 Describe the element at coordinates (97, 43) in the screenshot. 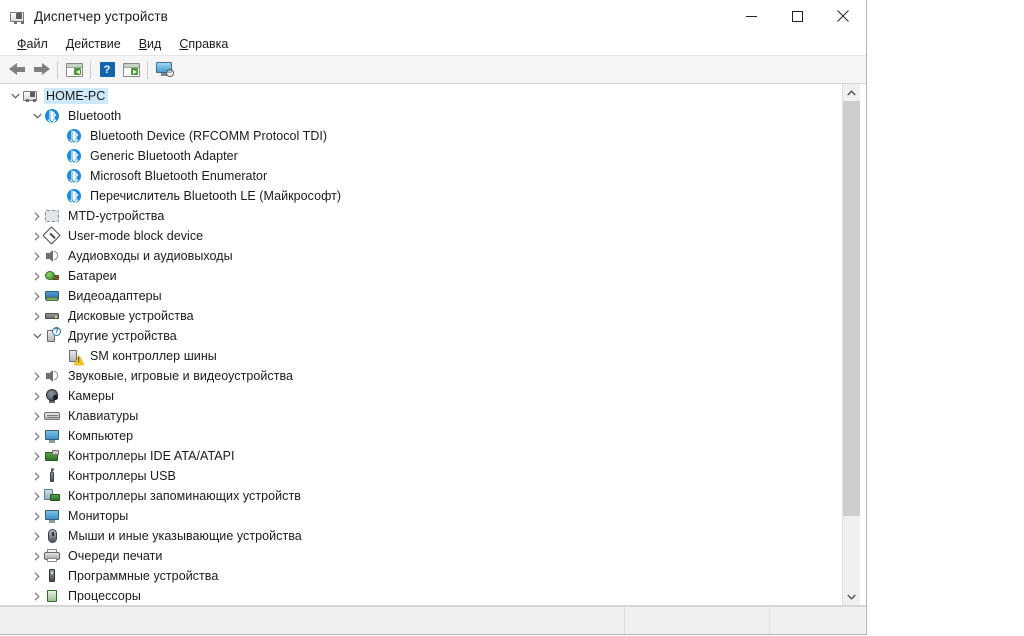

I see `menu-action-label: ействие` at that location.